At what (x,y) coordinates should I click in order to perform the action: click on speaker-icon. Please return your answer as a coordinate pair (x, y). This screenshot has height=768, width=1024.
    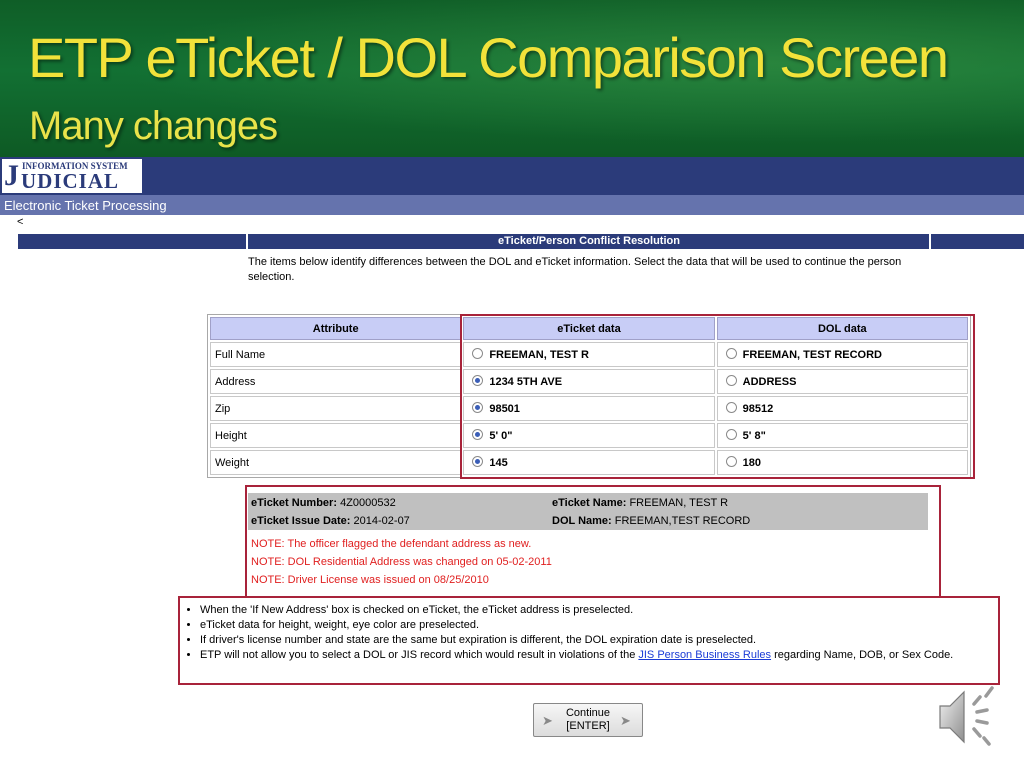
    Looking at the image, I should click on (969, 716).